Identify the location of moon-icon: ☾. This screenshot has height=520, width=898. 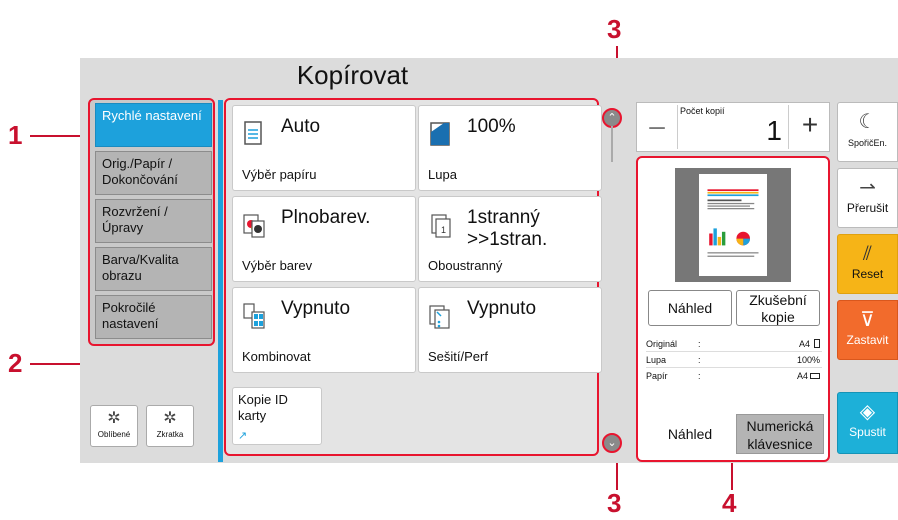
(867, 122).